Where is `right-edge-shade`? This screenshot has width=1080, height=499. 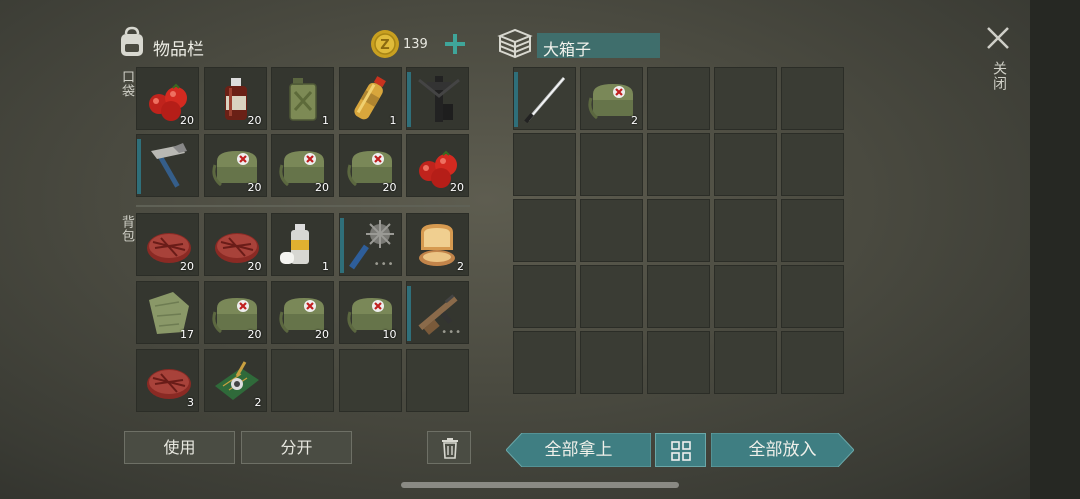 right-edge-shade is located at coordinates (1055, 249).